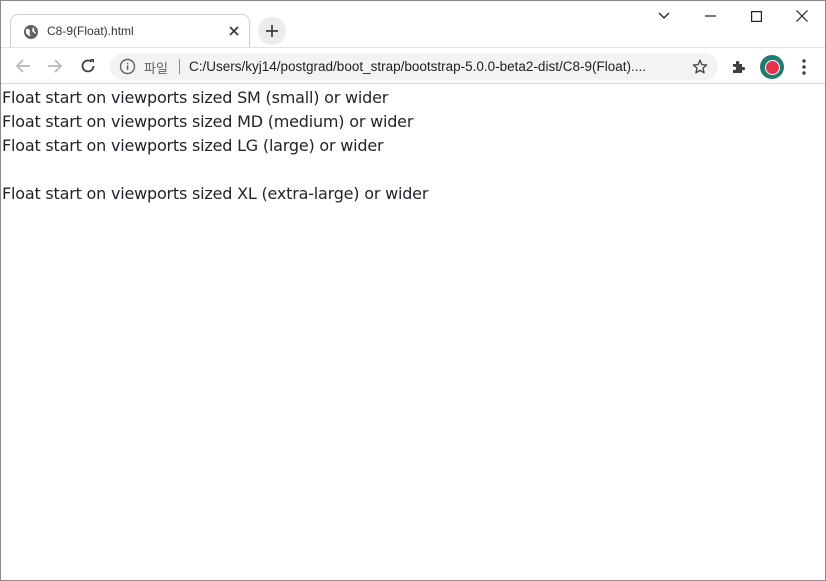 This screenshot has width=826, height=581. Describe the element at coordinates (234, 31) in the screenshot. I see `tab-close-icon` at that location.